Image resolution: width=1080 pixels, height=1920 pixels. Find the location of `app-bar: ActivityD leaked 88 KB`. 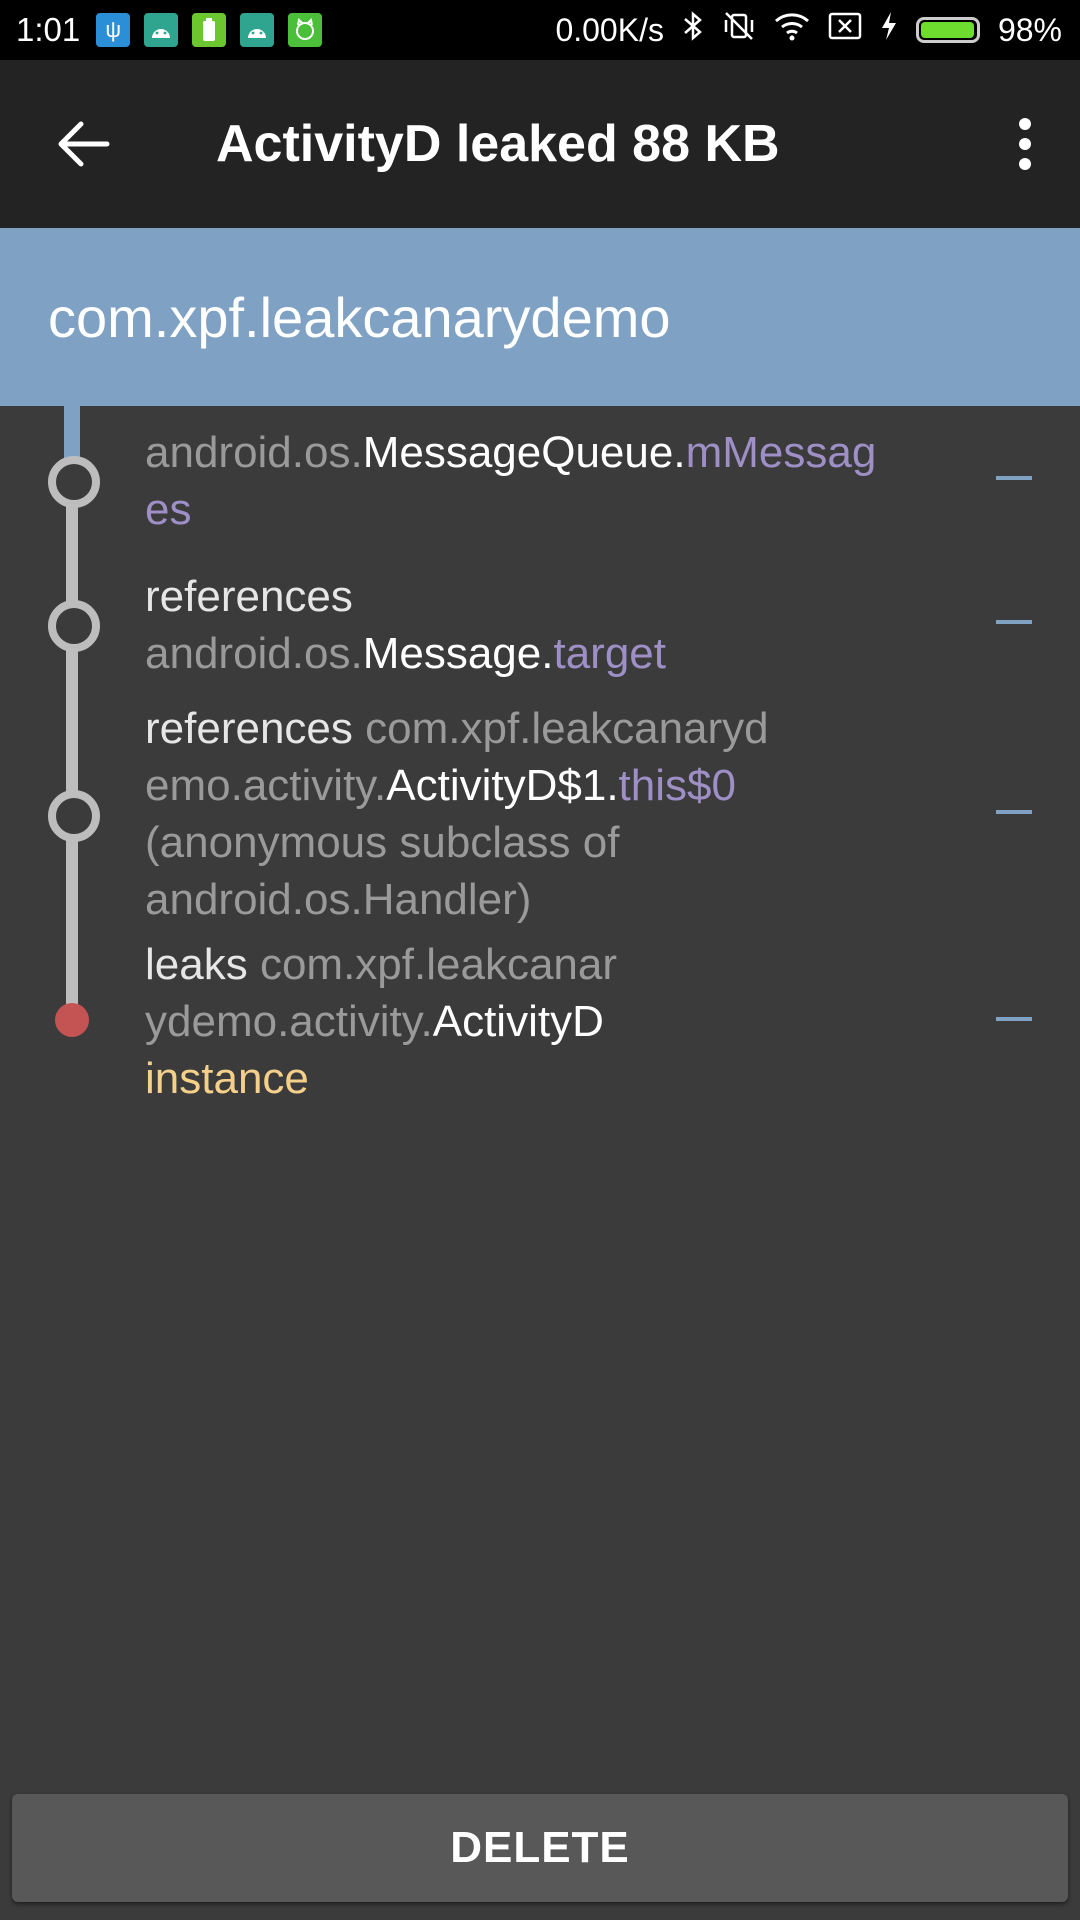

app-bar: ActivityD leaked 88 KB is located at coordinates (540, 144).